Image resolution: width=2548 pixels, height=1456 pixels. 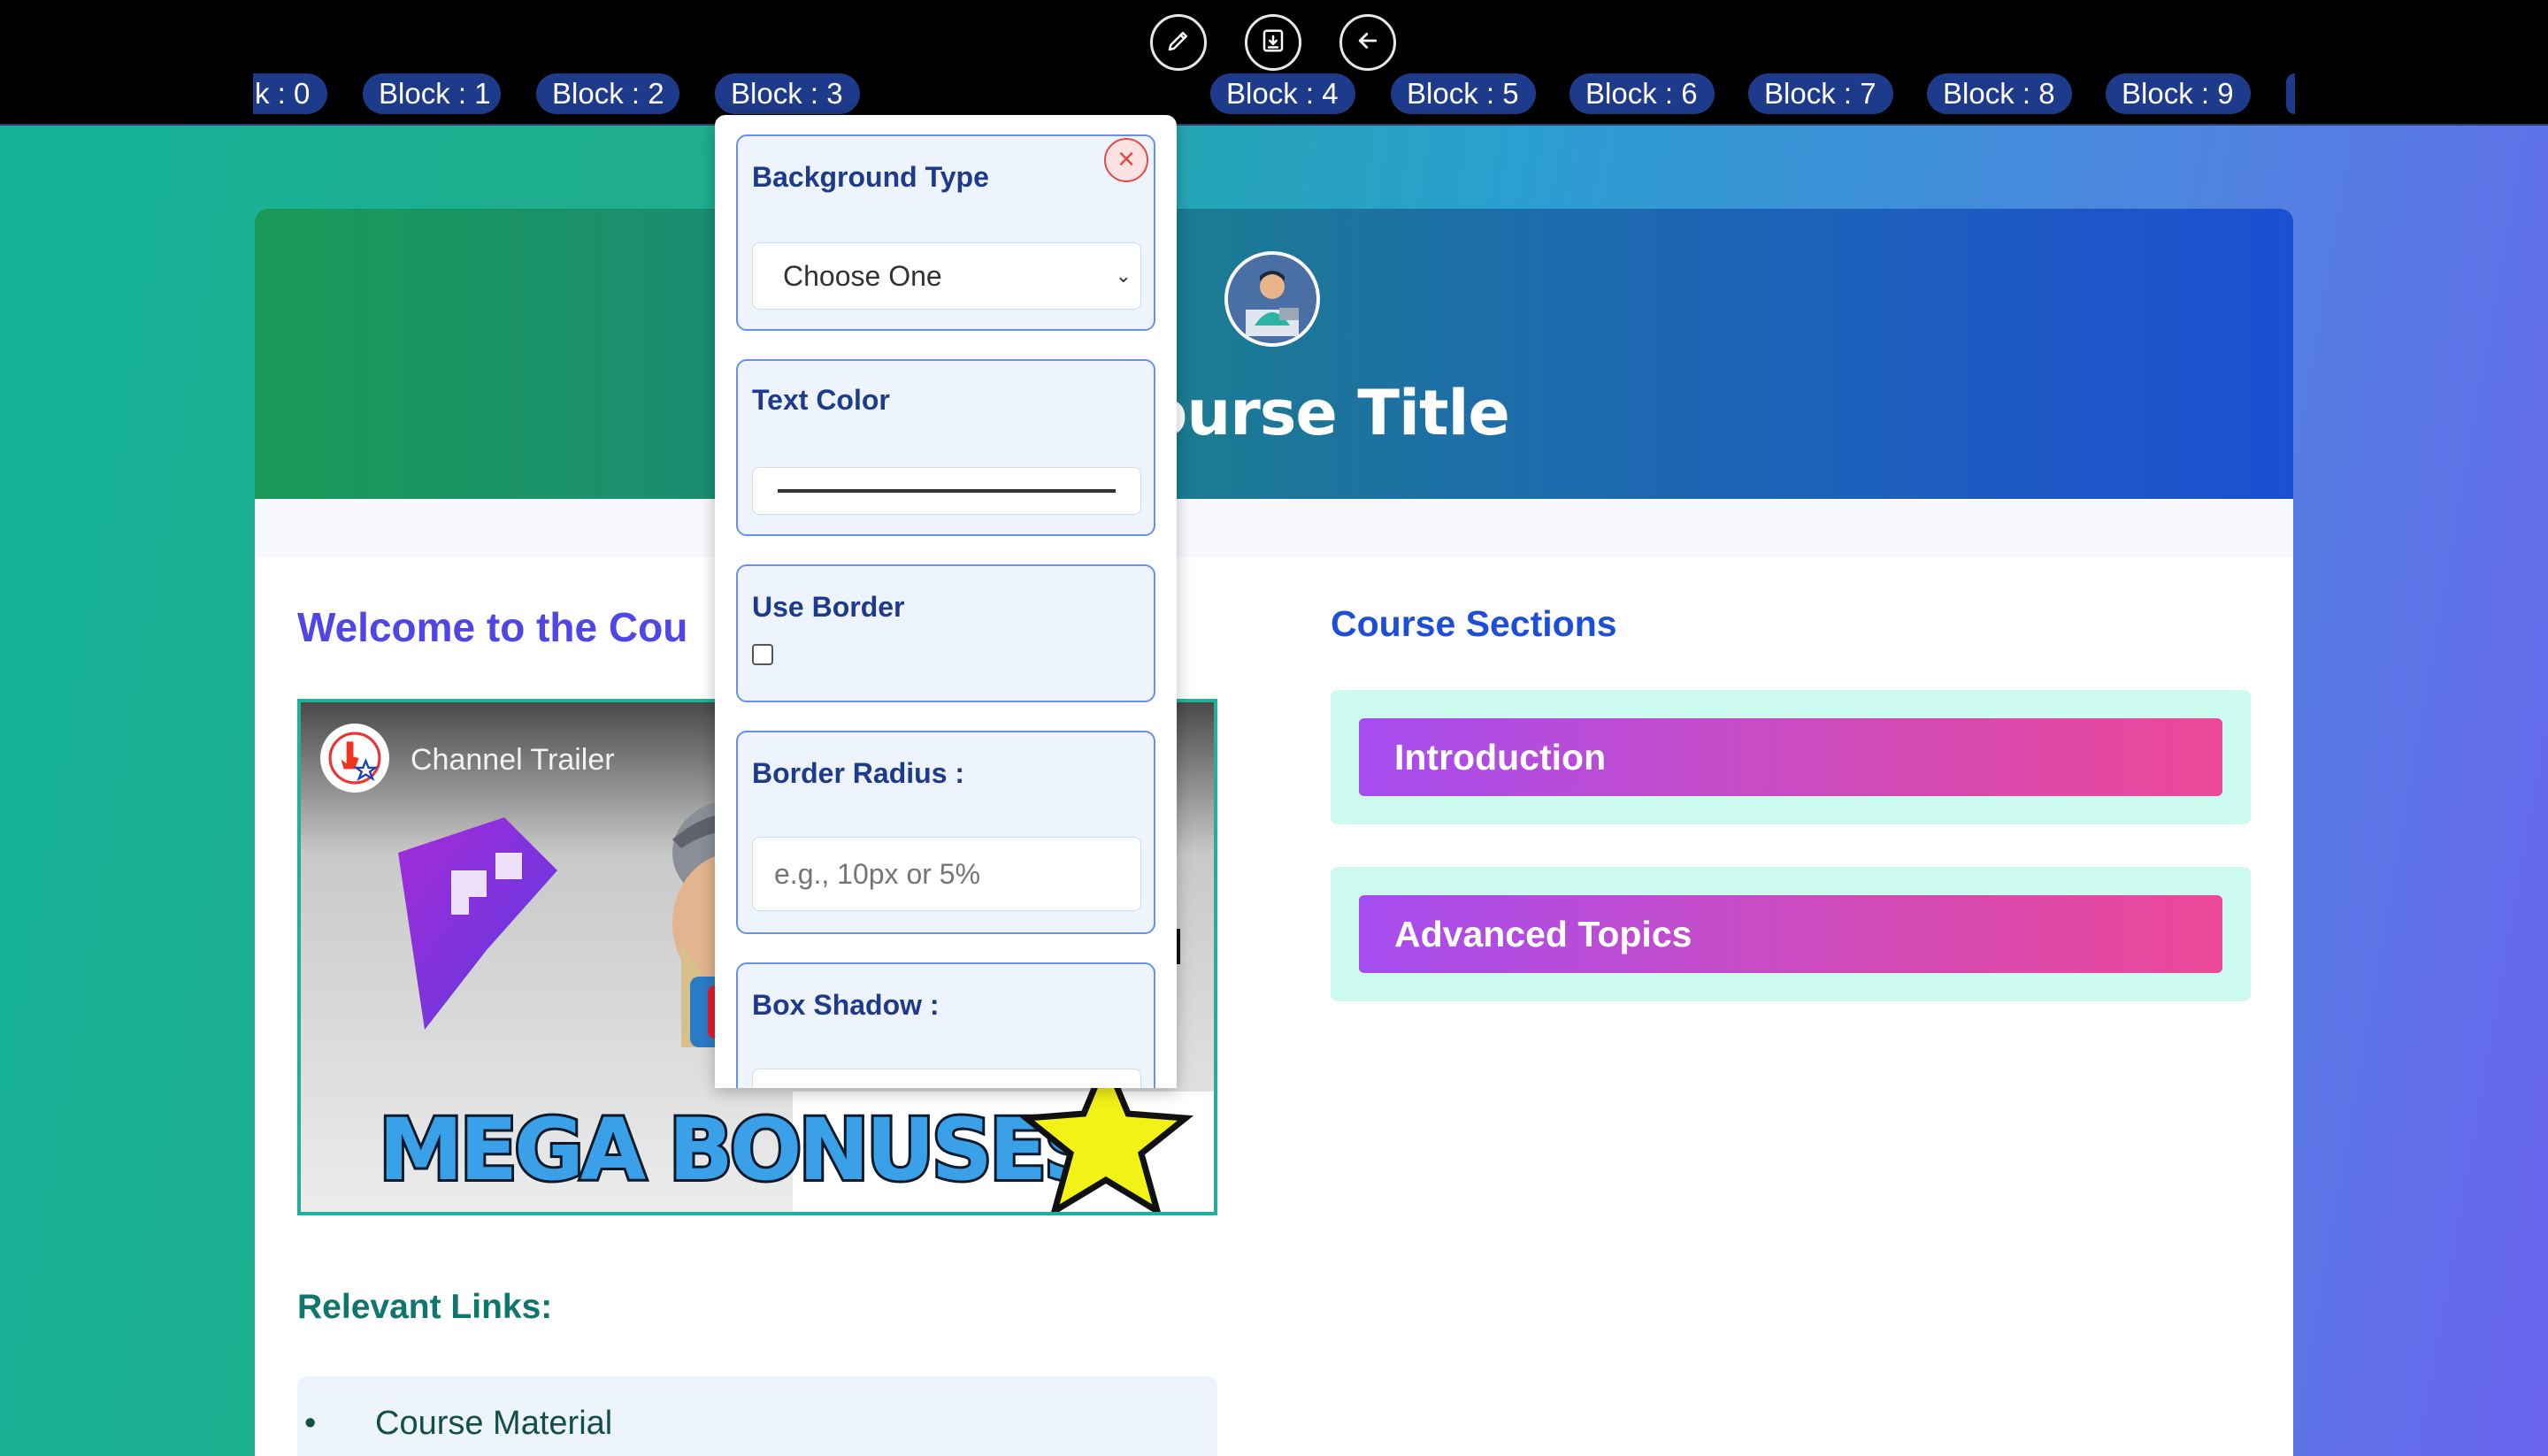 What do you see at coordinates (513, 760) in the screenshot?
I see `video-channel-title: Channel Trailer` at bounding box center [513, 760].